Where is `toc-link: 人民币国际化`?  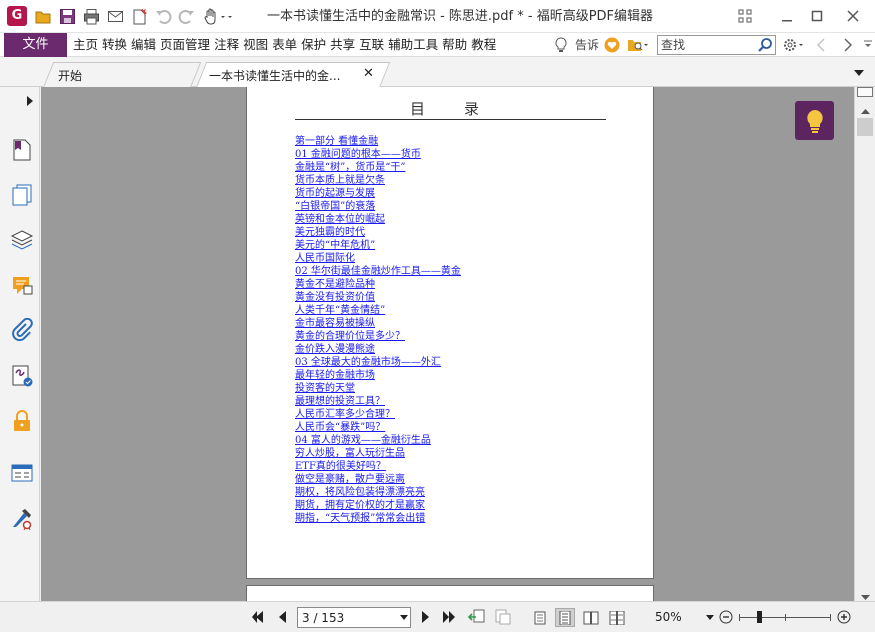
toc-link: 人民币国际化 is located at coordinates (378, 258).